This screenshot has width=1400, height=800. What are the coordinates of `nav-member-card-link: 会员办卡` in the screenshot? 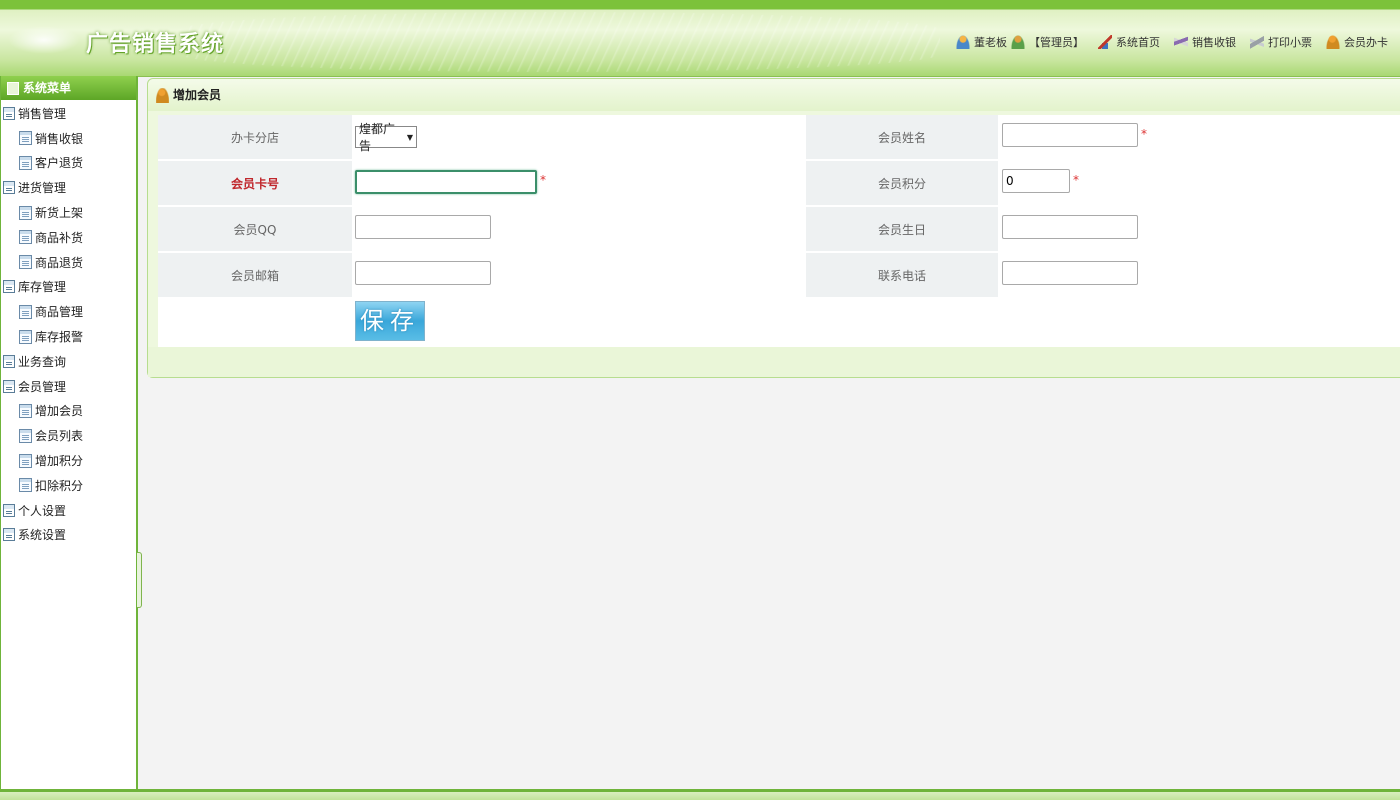 It's located at (1357, 42).